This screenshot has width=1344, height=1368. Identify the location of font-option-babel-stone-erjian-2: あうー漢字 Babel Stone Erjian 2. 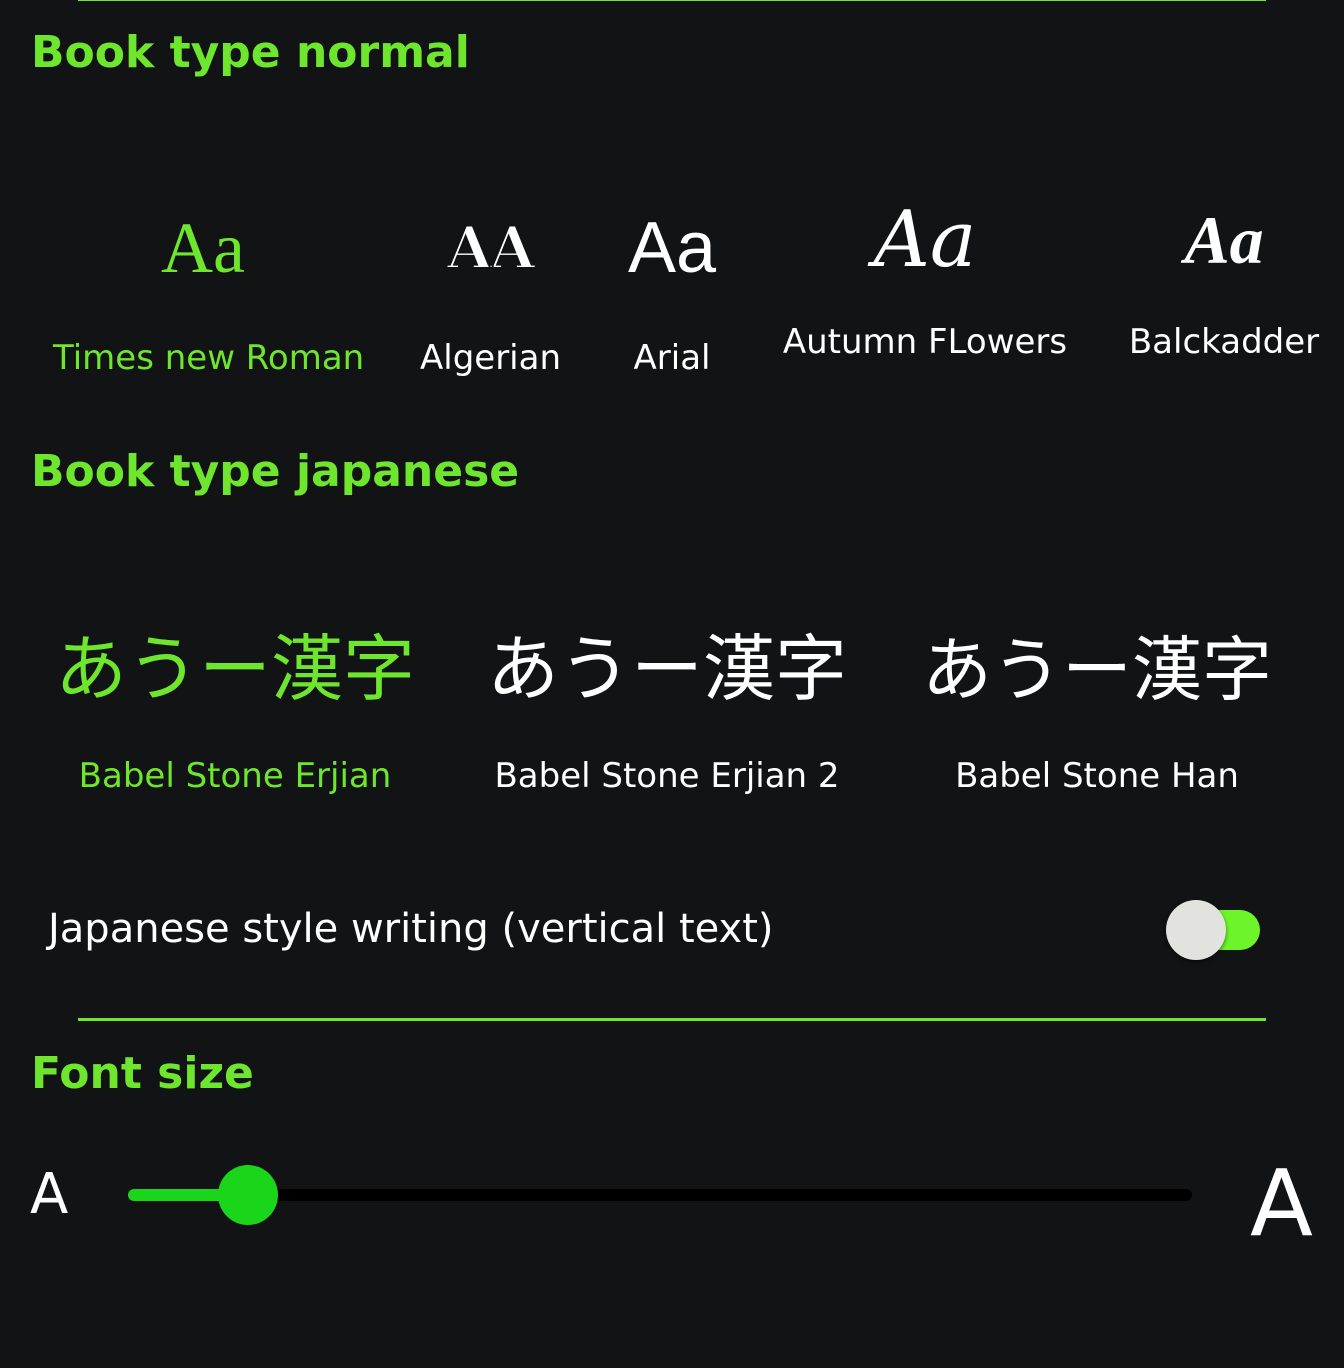
(667, 708).